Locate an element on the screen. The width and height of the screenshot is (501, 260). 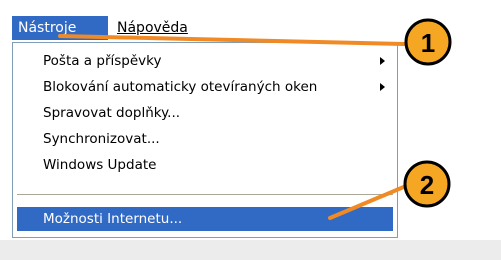
callout-badge-2: 2 is located at coordinates (427, 184).